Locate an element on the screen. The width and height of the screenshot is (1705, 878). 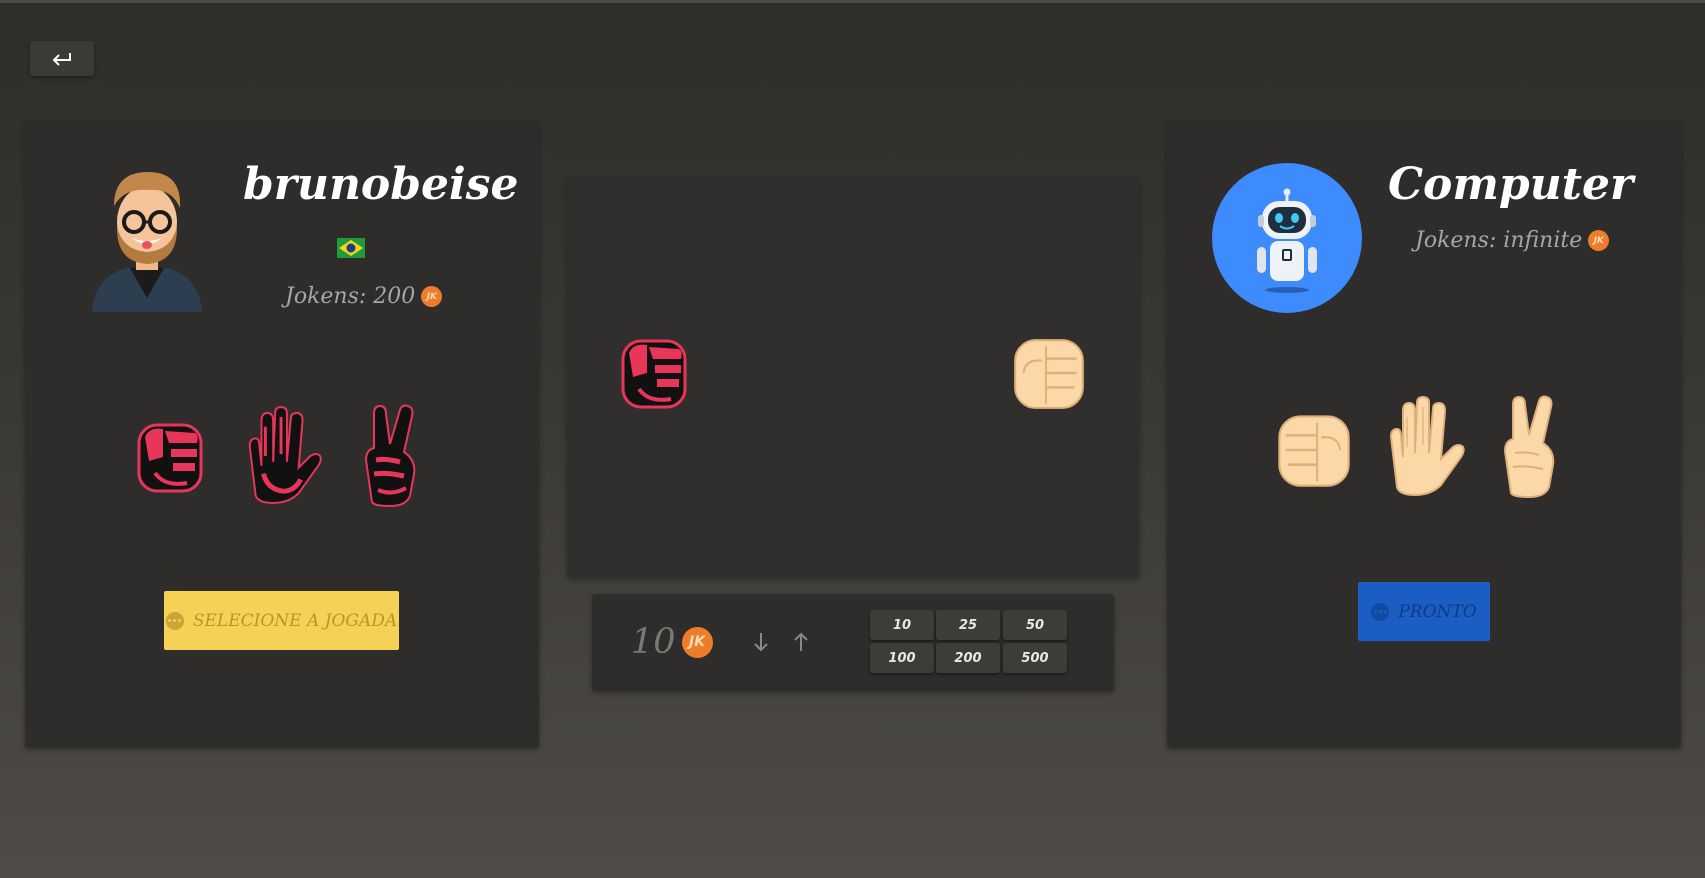
bet-amount: 10 JK is located at coordinates (672, 642).